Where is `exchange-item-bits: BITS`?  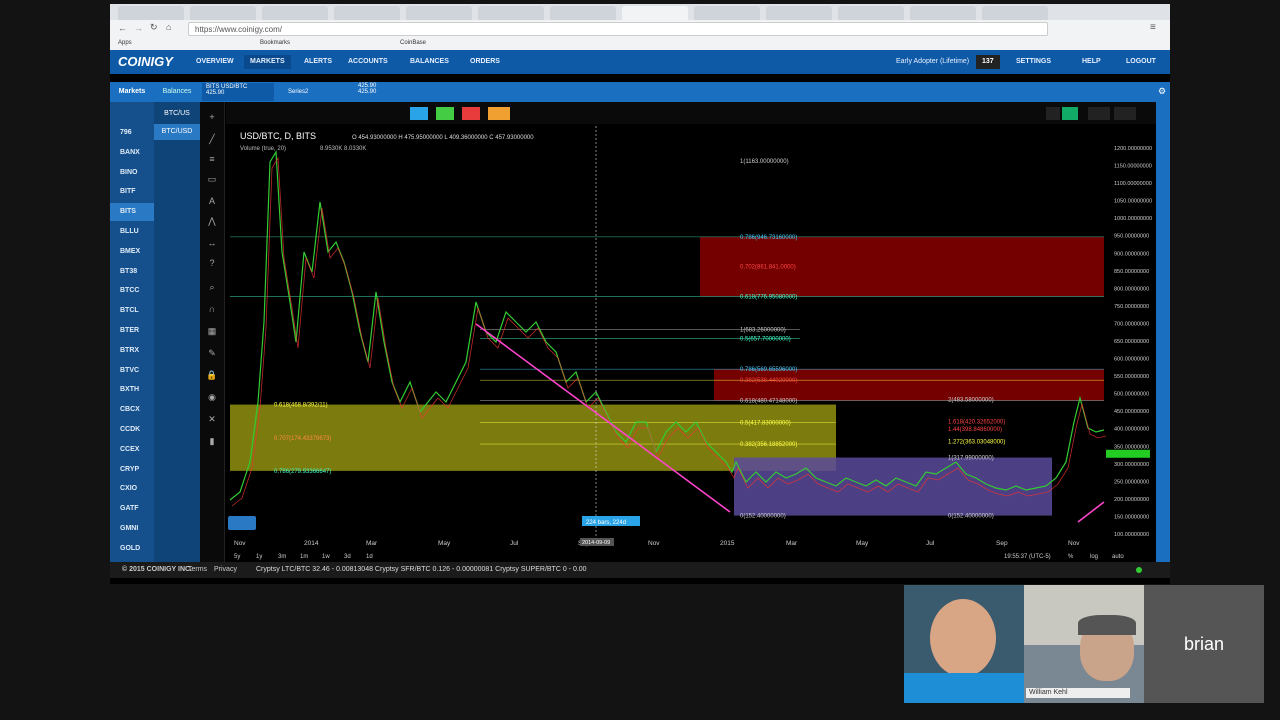 exchange-item-bits: BITS is located at coordinates (132, 212).